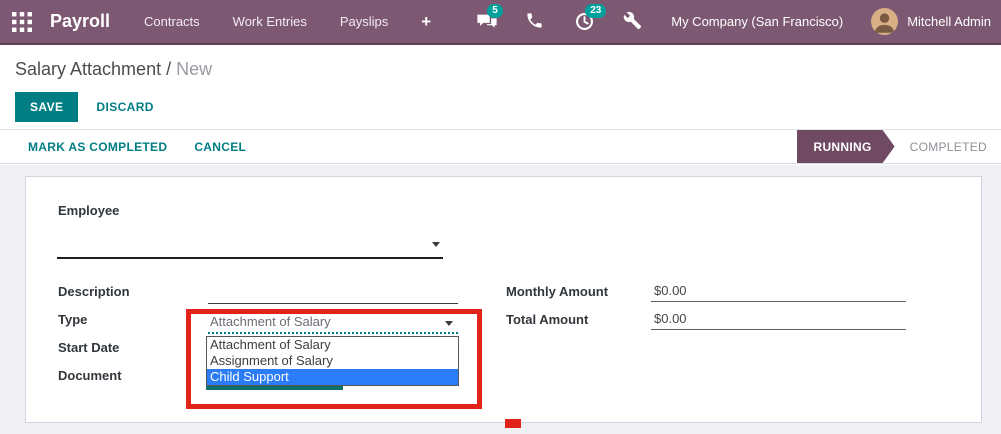 The width and height of the screenshot is (1001, 434). Describe the element at coordinates (237, 241) in the screenshot. I see `employee-input` at that location.